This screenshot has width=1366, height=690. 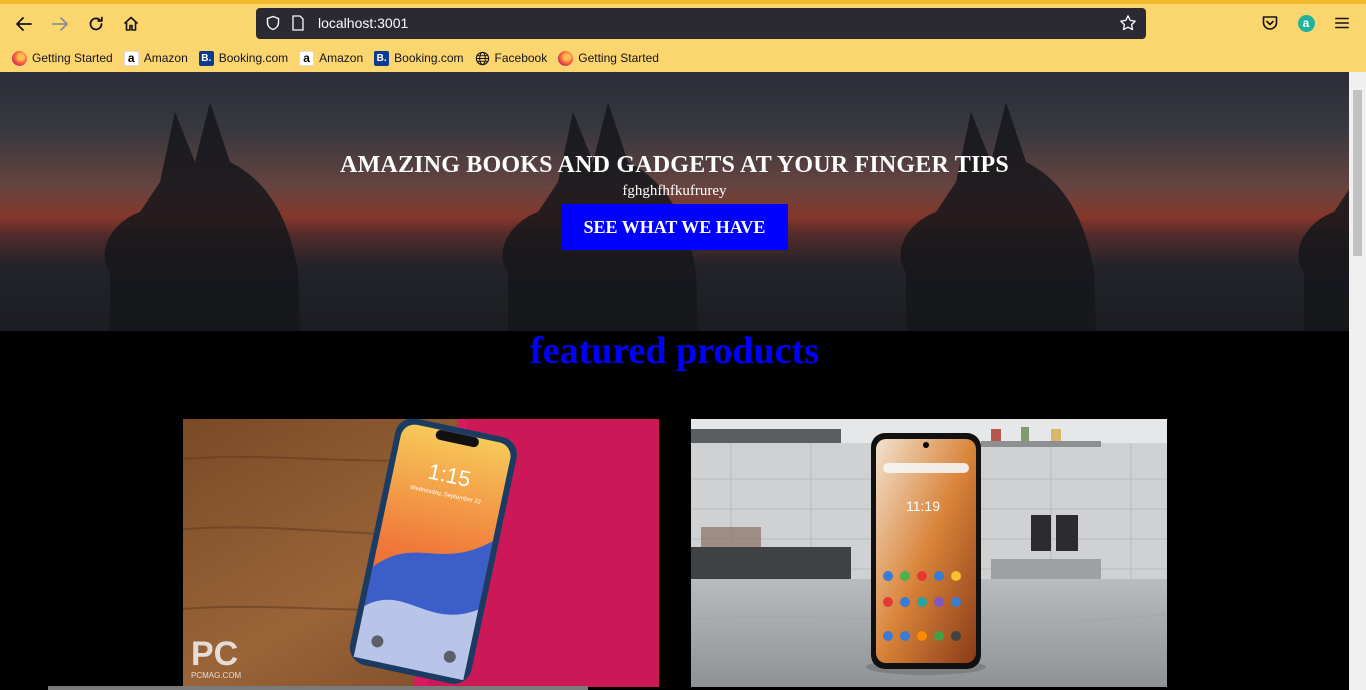 I want to click on featured-products-heading: featured products, so click(x=674, y=351).